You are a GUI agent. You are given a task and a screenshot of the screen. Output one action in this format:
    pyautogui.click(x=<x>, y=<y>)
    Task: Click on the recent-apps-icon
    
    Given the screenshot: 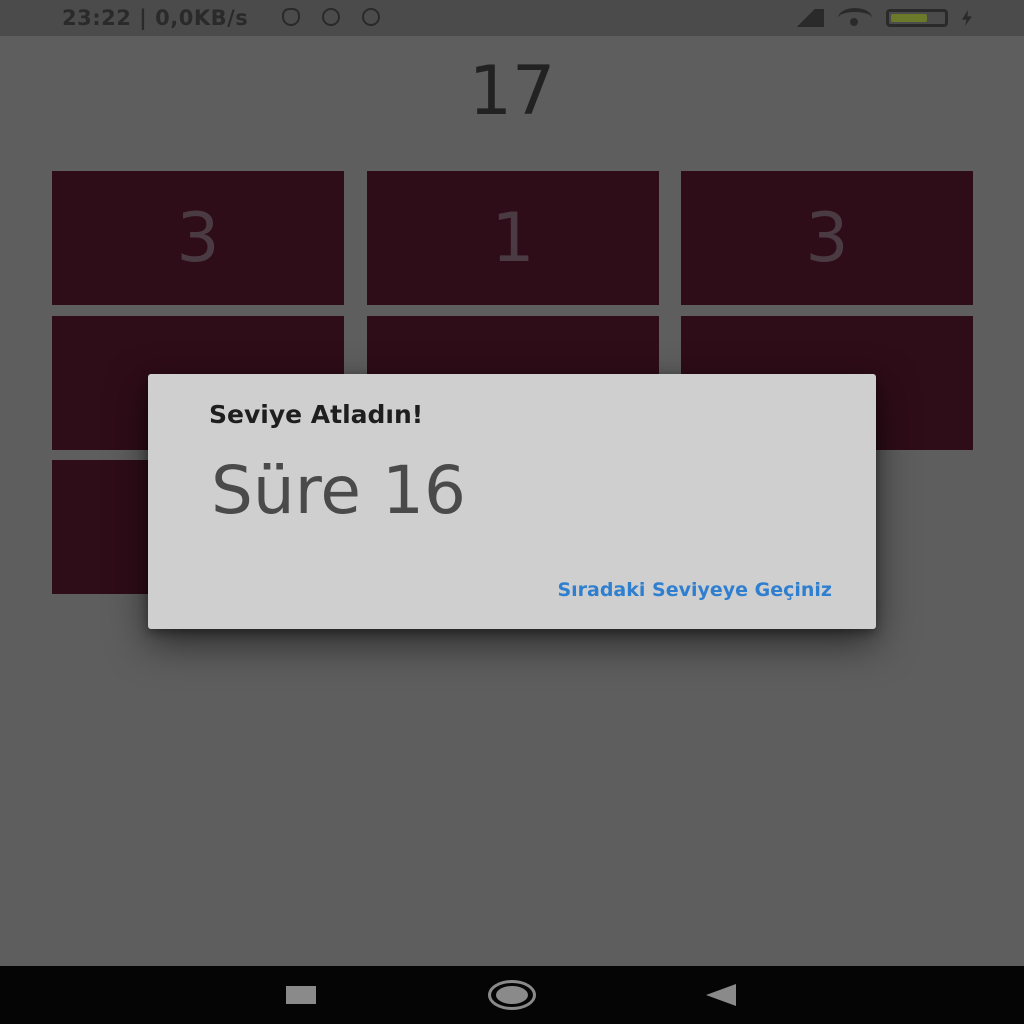 What is the action you would take?
    pyautogui.click(x=301, y=995)
    